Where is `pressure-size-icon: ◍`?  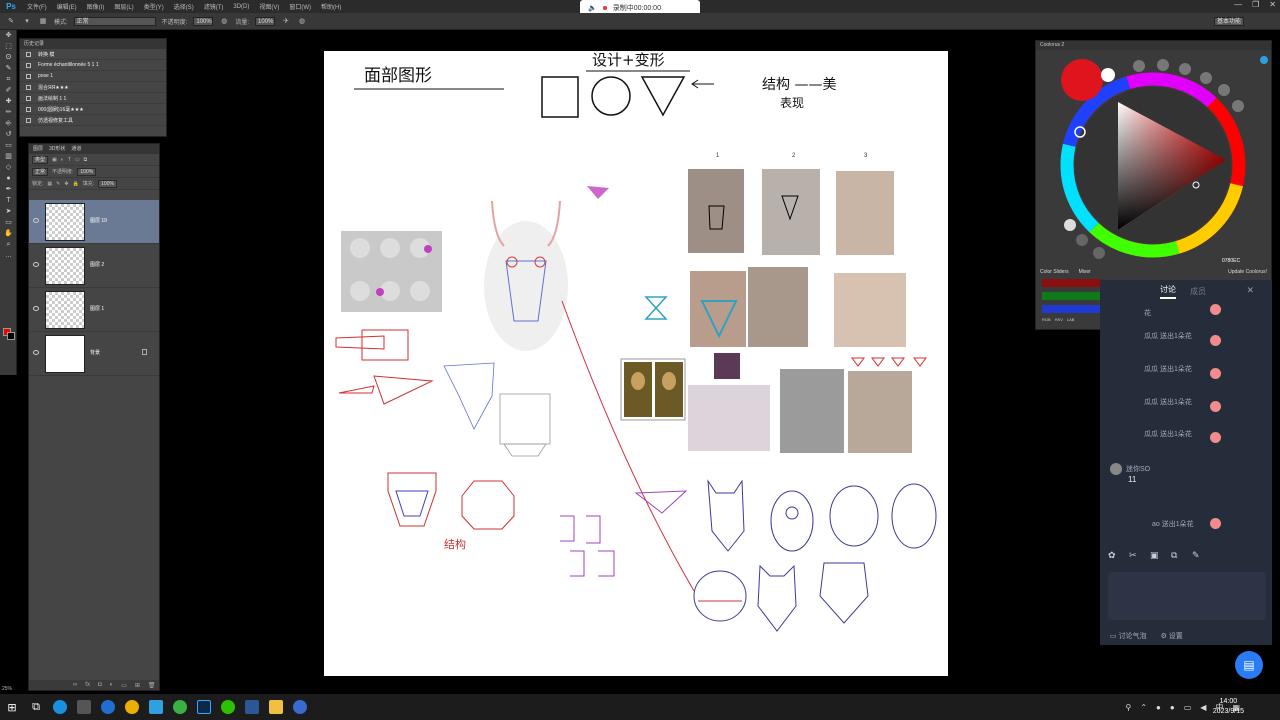 pressure-size-icon: ◍ is located at coordinates (302, 21).